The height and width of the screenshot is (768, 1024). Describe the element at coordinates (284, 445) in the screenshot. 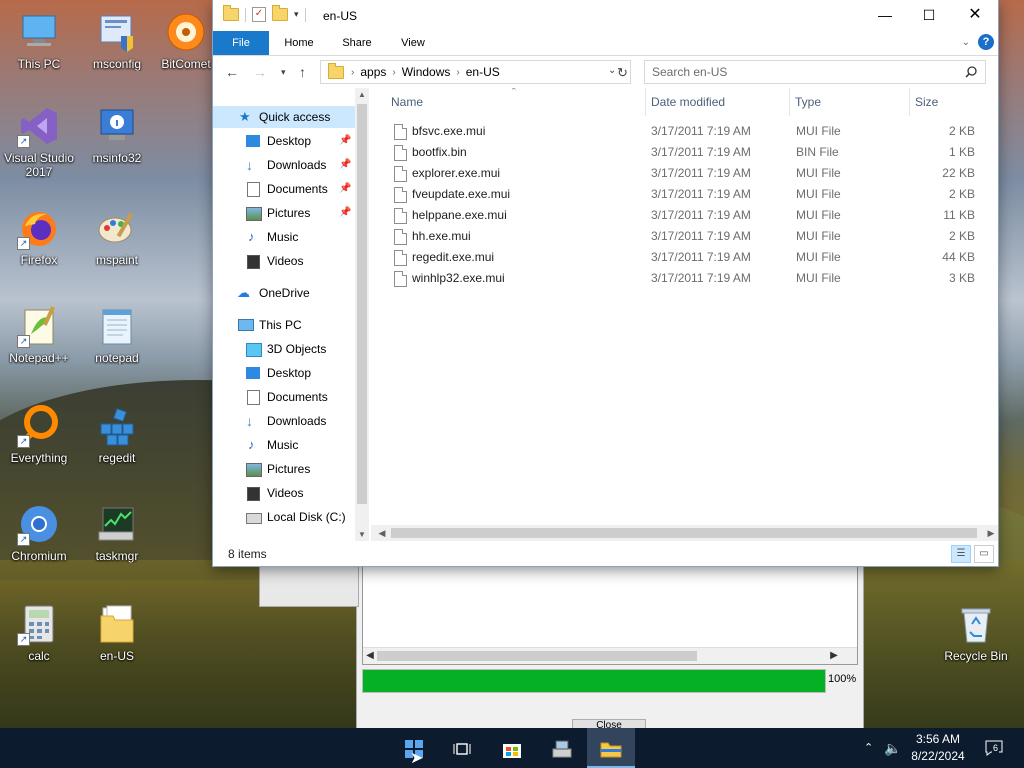

I see `nav-pc-music: ♪ Music` at that location.